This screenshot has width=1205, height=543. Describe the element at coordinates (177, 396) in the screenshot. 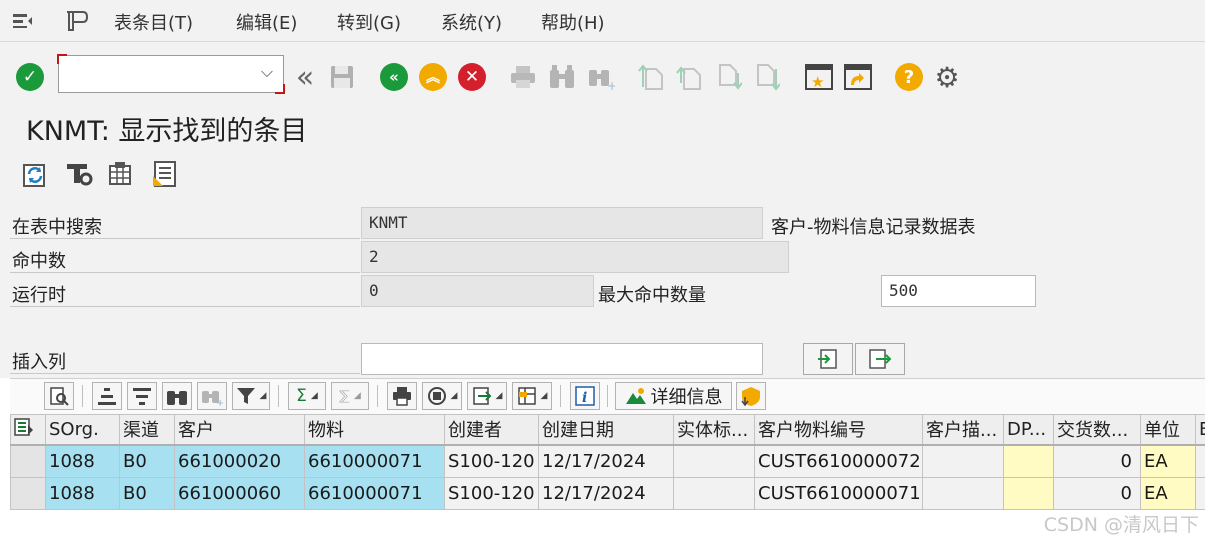

I see `find-button` at that location.